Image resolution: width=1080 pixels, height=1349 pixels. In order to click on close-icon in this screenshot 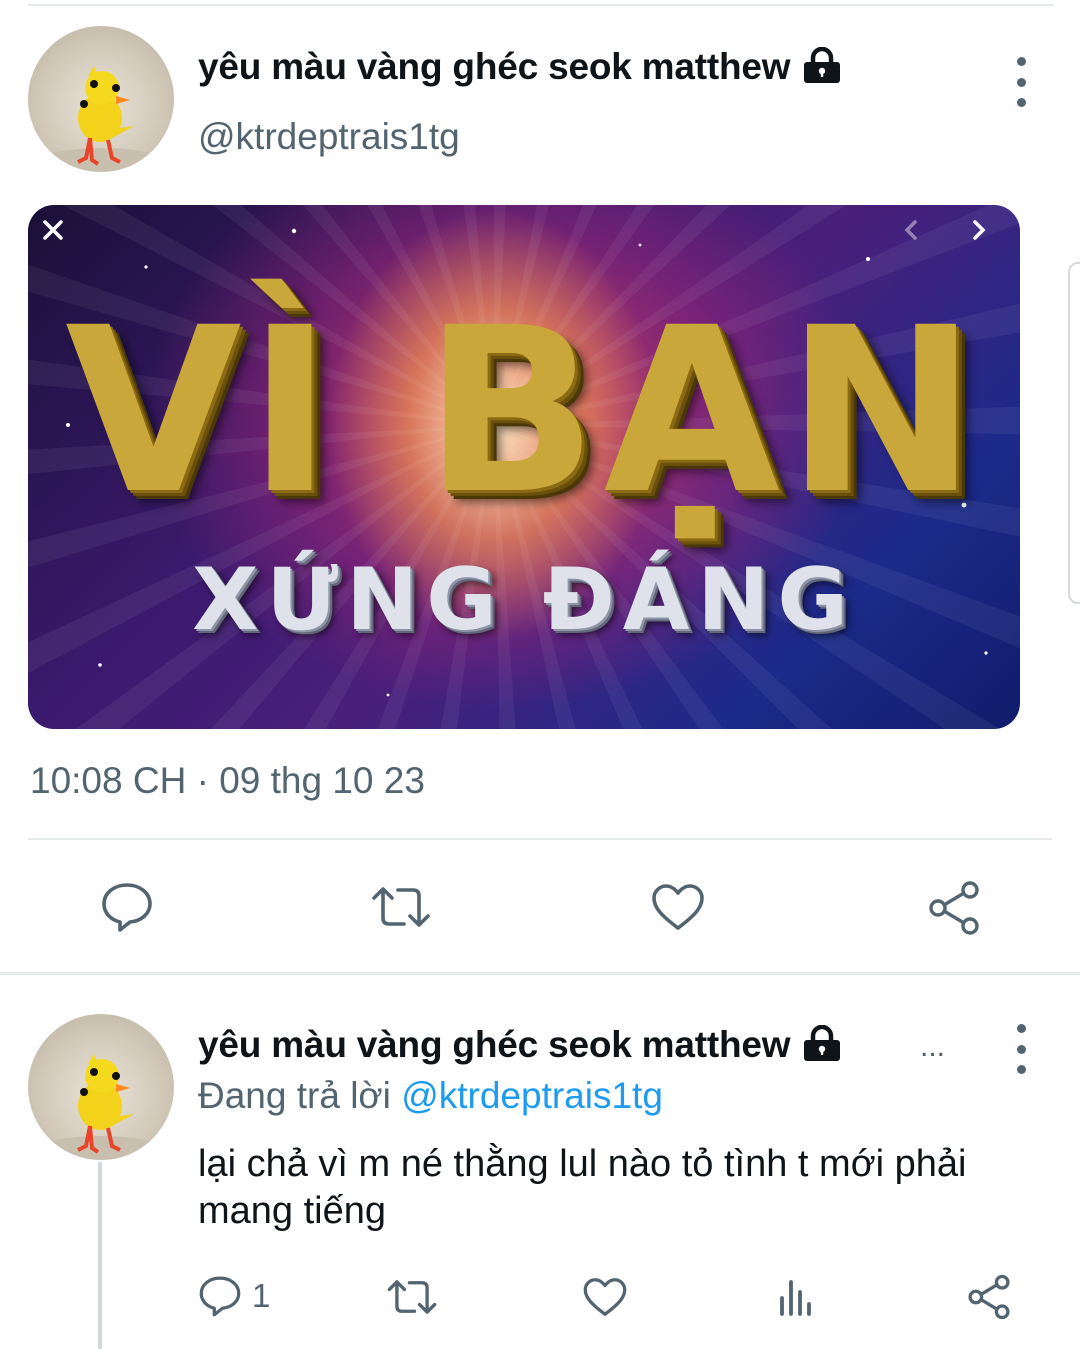, I will do `click(53, 230)`.